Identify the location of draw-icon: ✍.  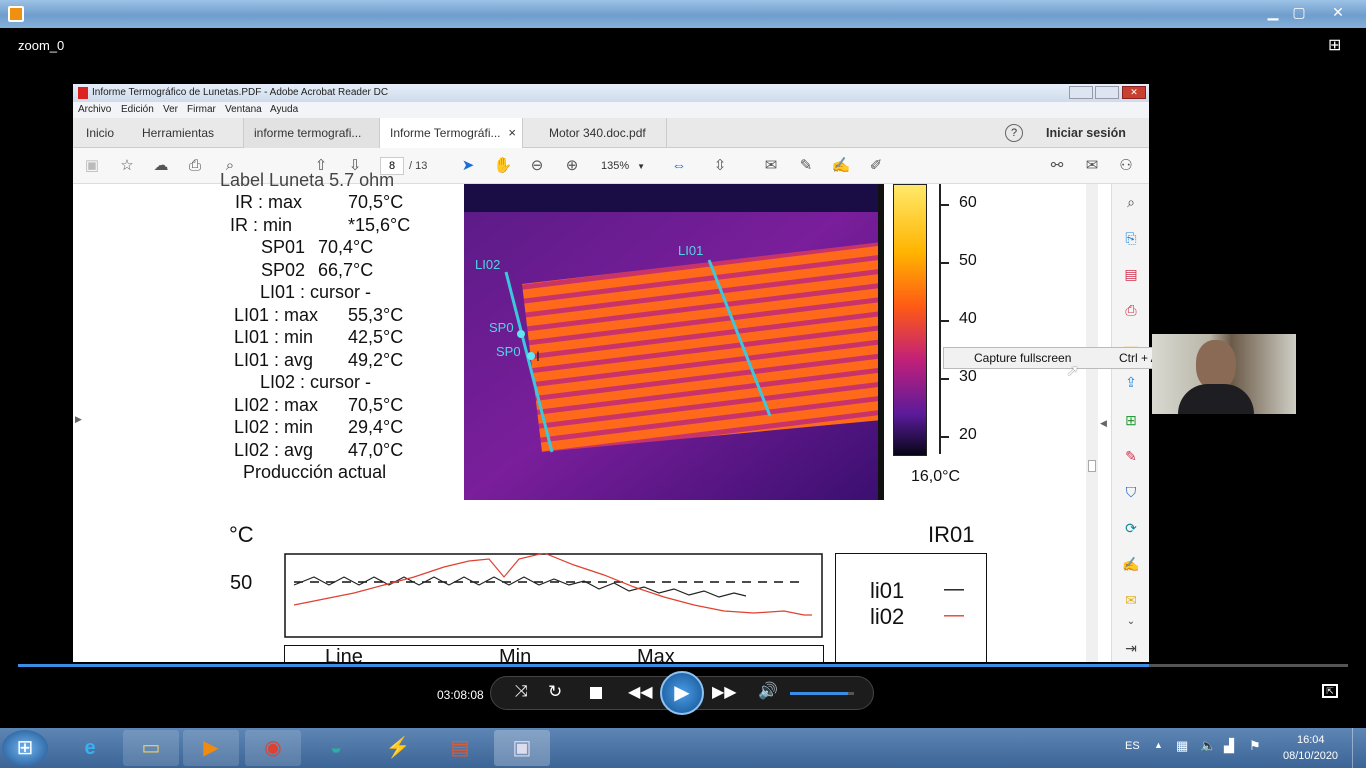
(841, 166).